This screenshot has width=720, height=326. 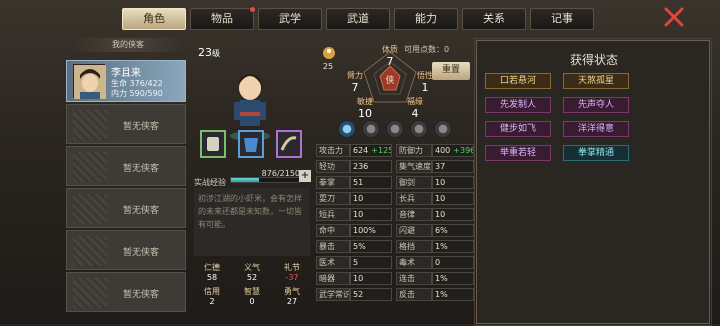 I want to click on tab-martial-arts: 武学, so click(x=290, y=19).